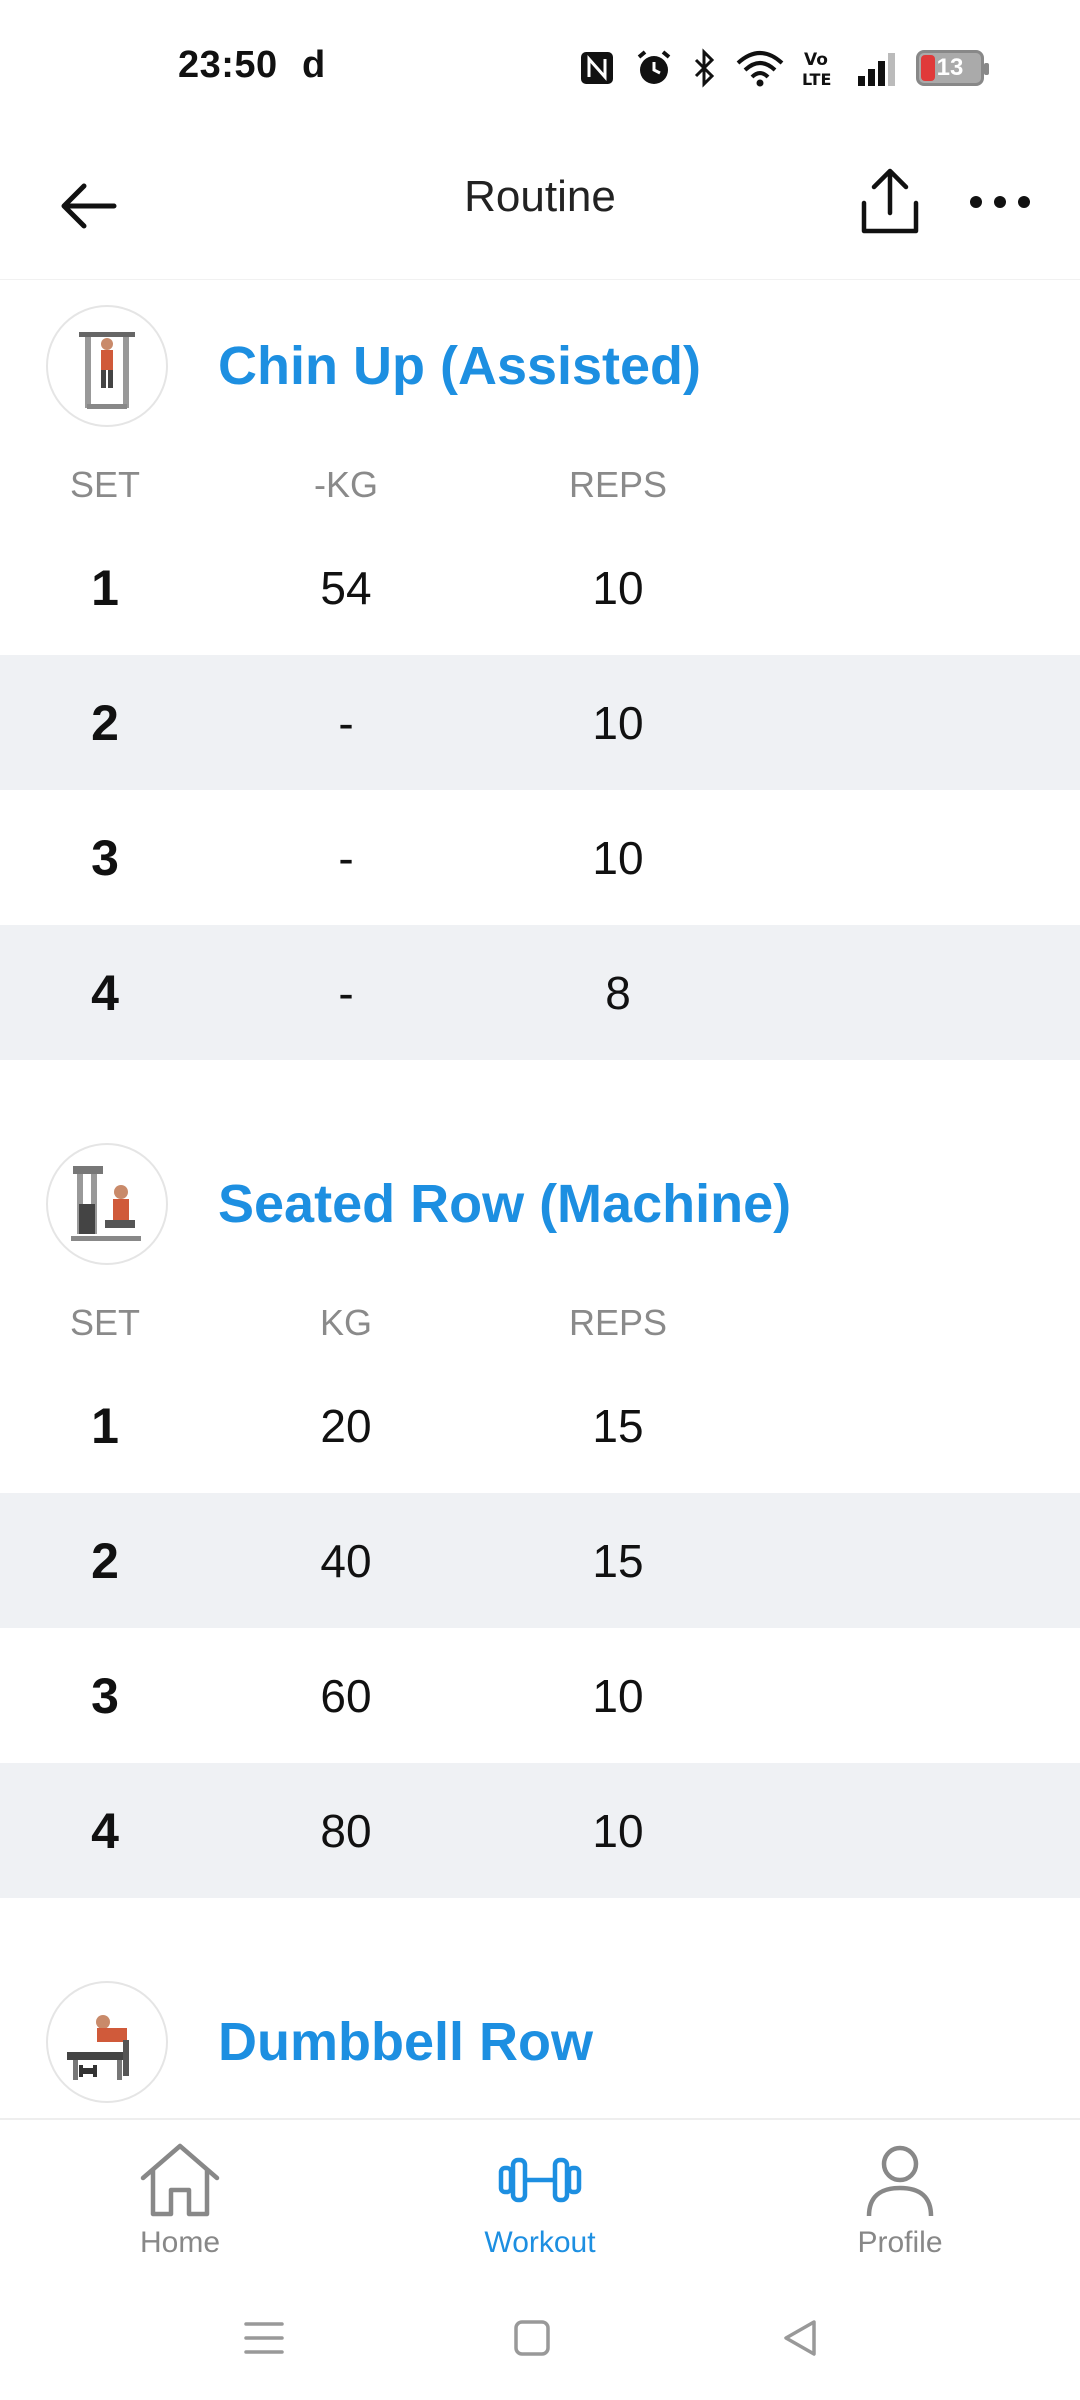 The image size is (1080, 2400). I want to click on status-bar: 23:50 d Vo LTE 13, so click(540, 65).